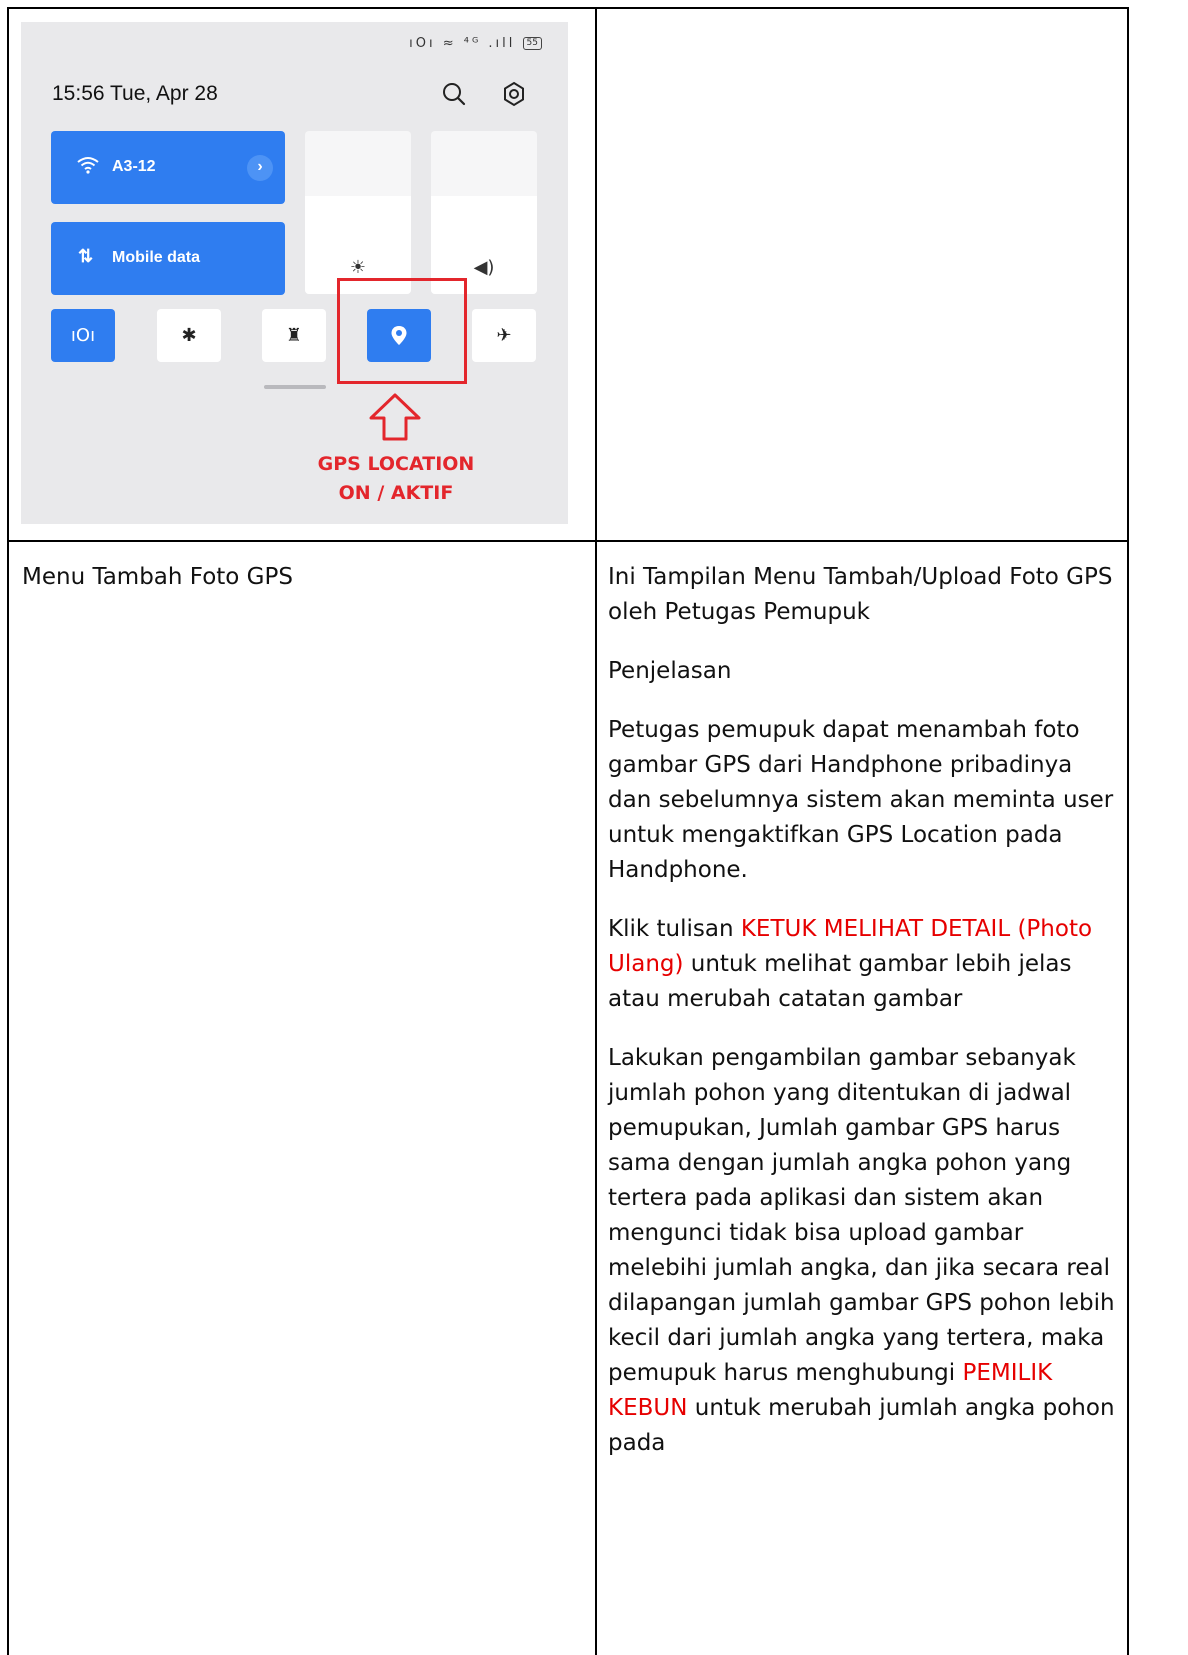 The image size is (1188, 1655). Describe the element at coordinates (396, 493) in the screenshot. I see `gps-caption-line2: ON / AKTIF` at that location.